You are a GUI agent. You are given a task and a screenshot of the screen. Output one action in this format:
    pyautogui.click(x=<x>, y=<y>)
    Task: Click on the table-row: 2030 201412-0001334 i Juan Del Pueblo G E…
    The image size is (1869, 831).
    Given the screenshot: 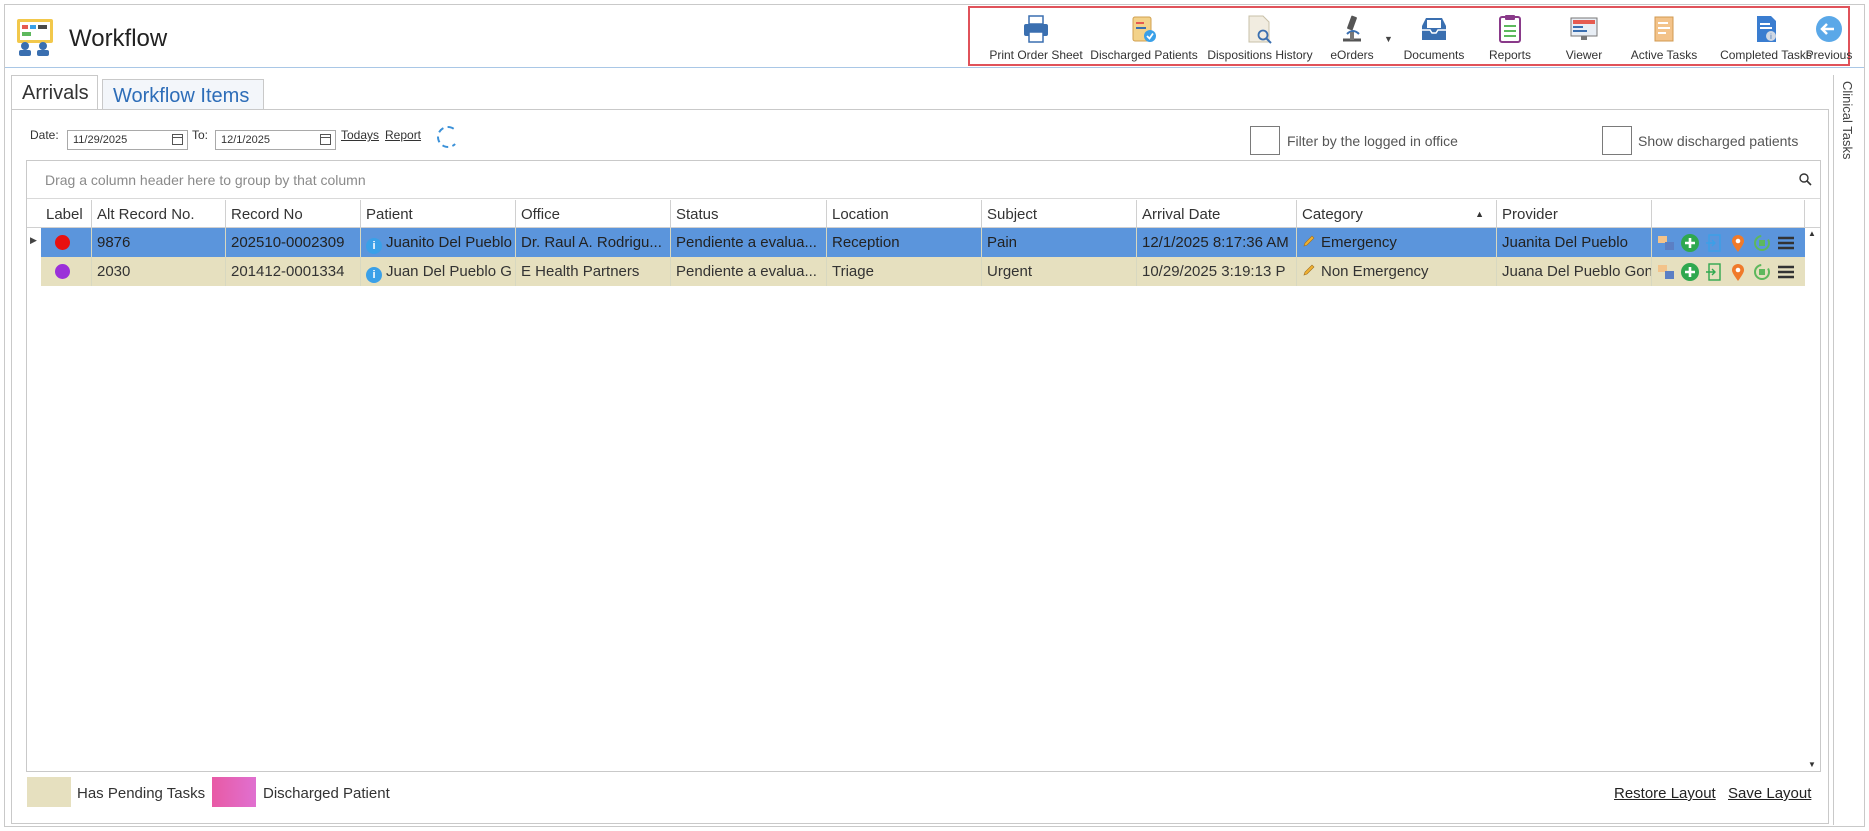 What is the action you would take?
    pyautogui.click(x=923, y=271)
    